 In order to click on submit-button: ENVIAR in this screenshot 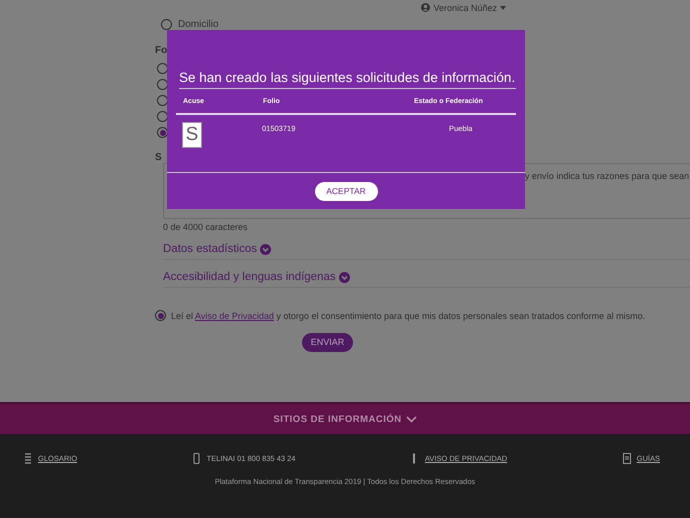, I will do `click(327, 342)`.